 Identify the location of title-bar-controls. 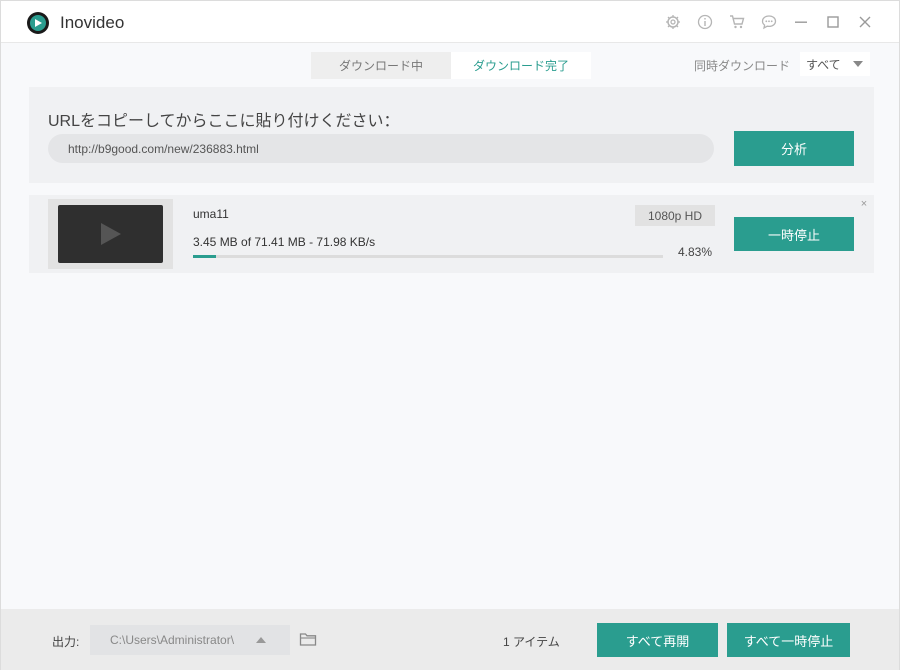
(769, 22).